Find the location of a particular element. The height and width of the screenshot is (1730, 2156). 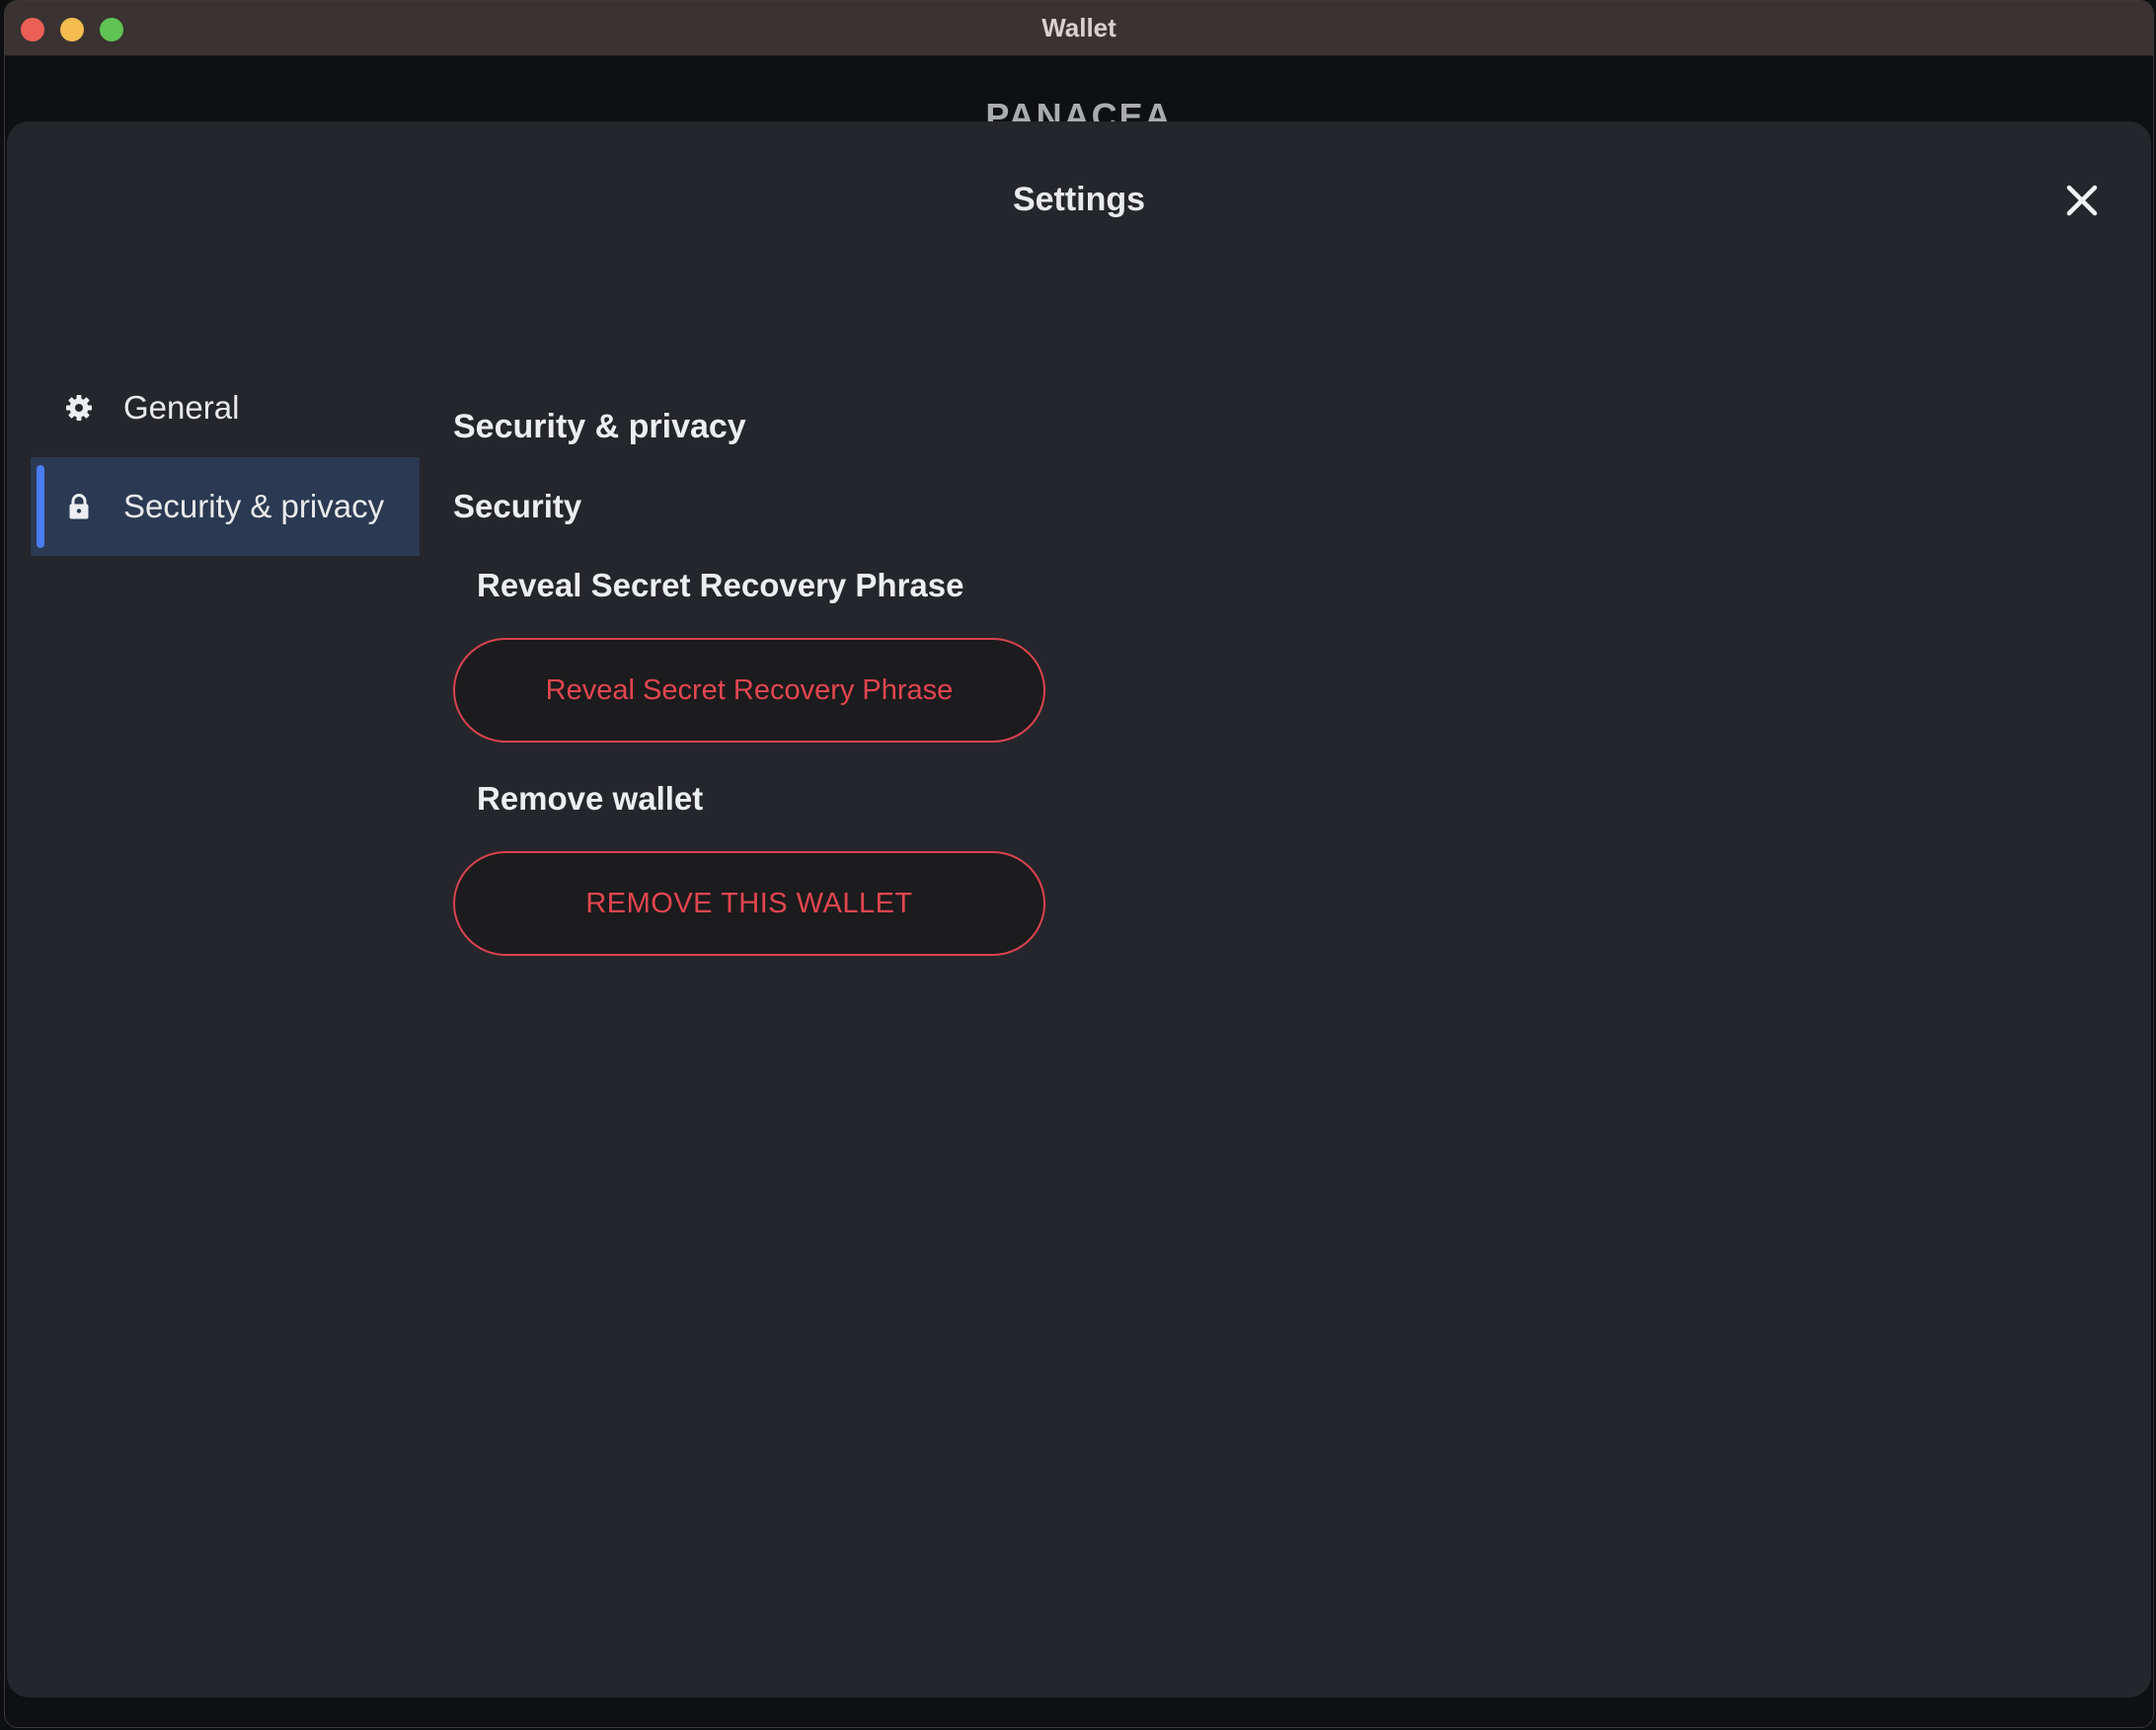

page-heading: Security & privacy is located at coordinates (599, 426).